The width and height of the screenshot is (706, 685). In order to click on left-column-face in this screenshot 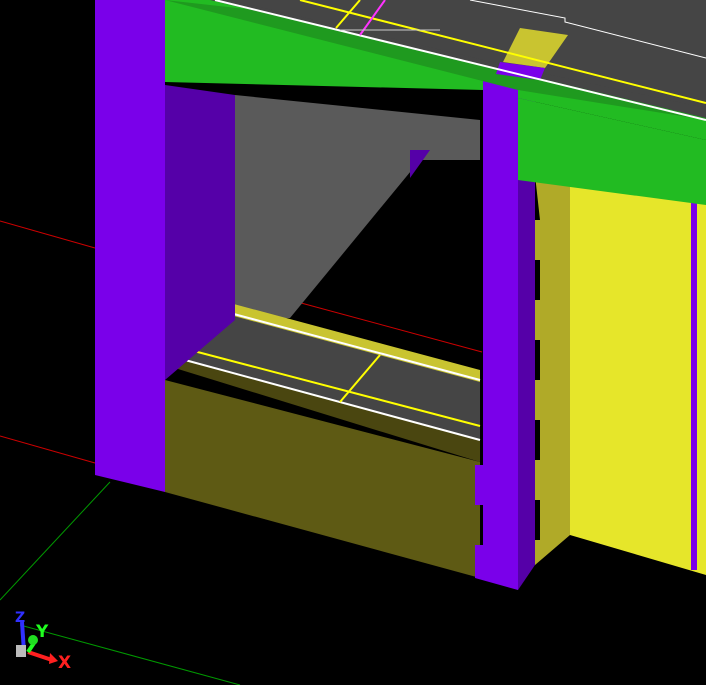, I will do `click(130, 246)`.